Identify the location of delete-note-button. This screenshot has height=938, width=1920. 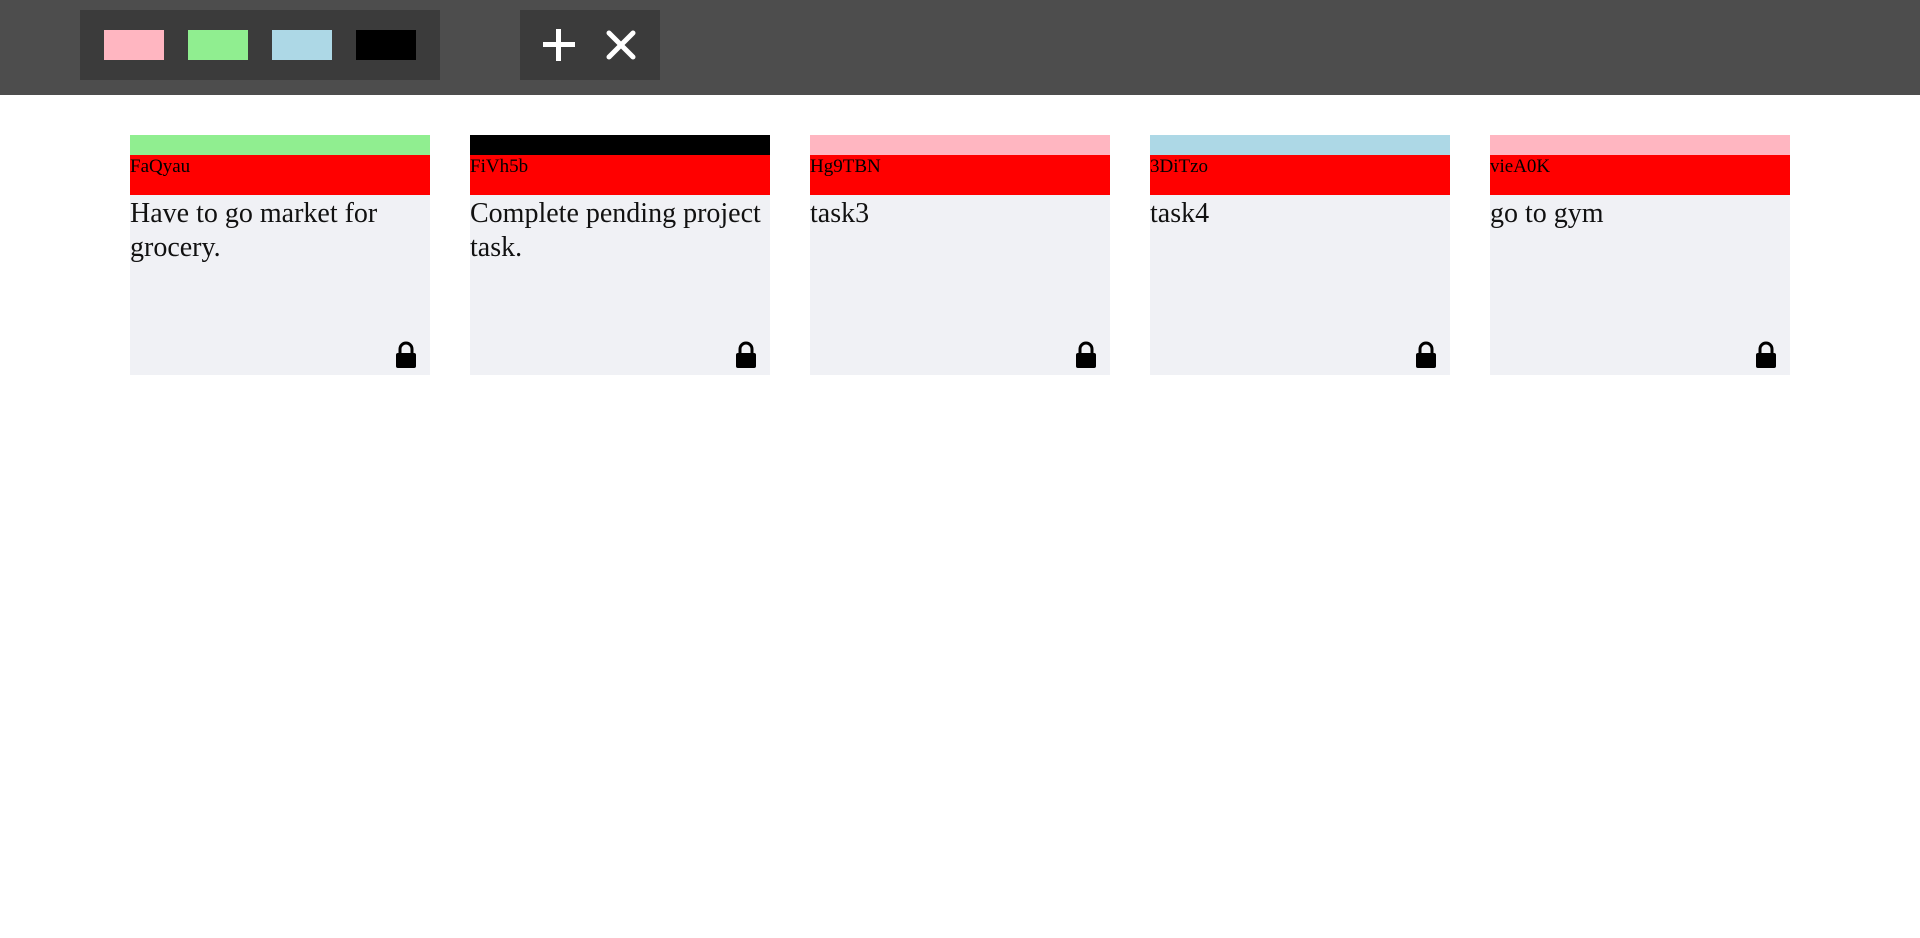
(621, 45).